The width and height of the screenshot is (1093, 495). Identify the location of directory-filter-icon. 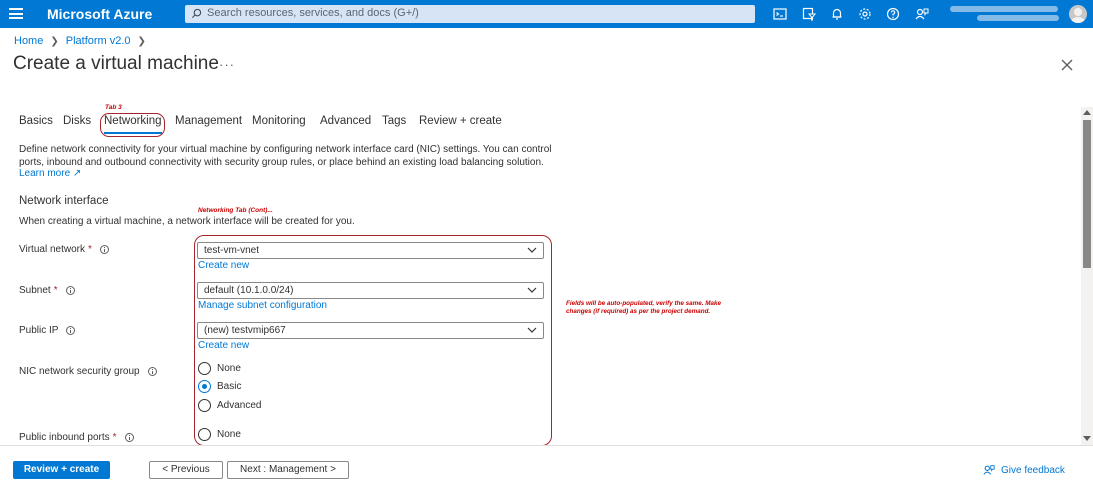
(809, 14).